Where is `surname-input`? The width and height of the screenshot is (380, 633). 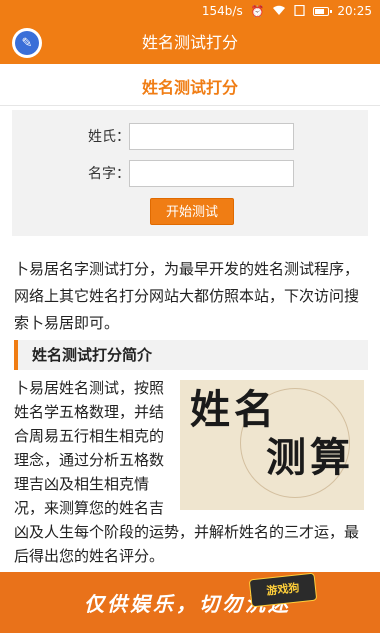 surname-input is located at coordinates (211, 136).